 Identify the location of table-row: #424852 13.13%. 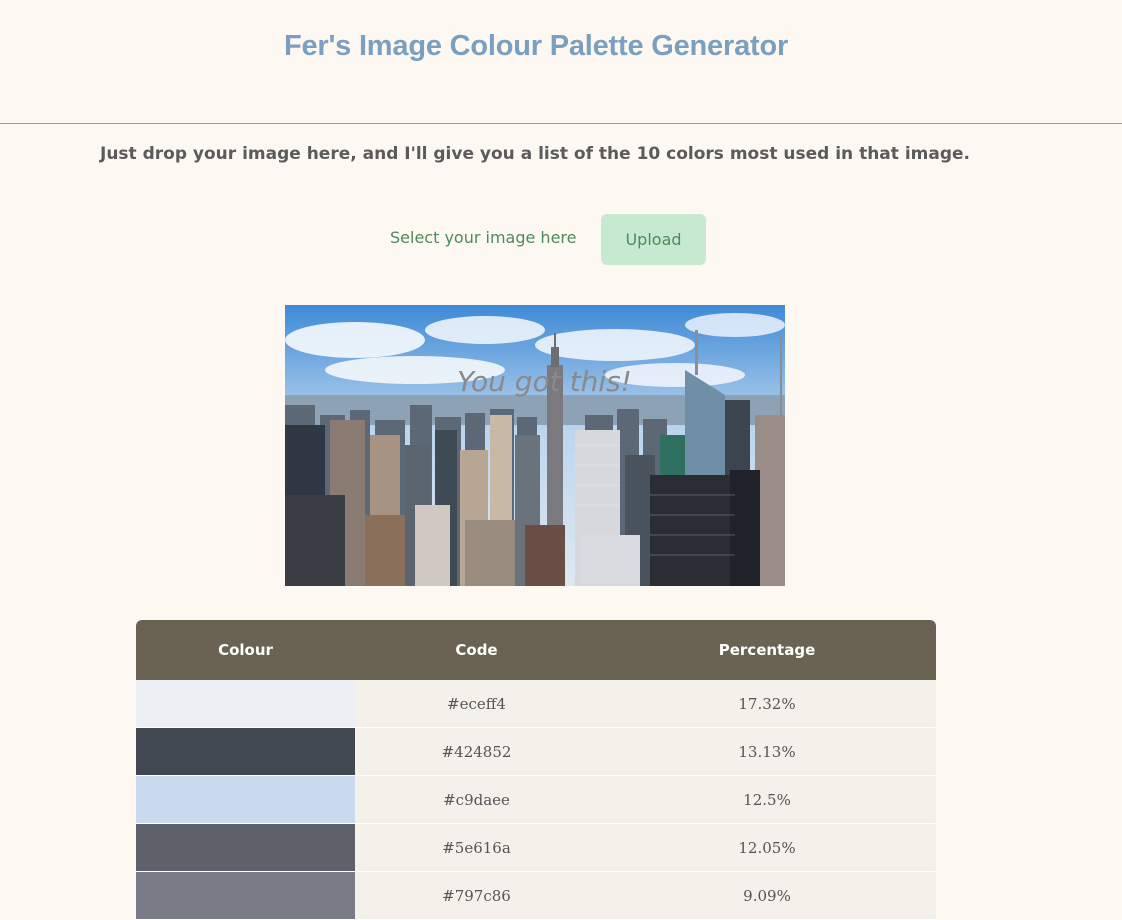
(536, 751).